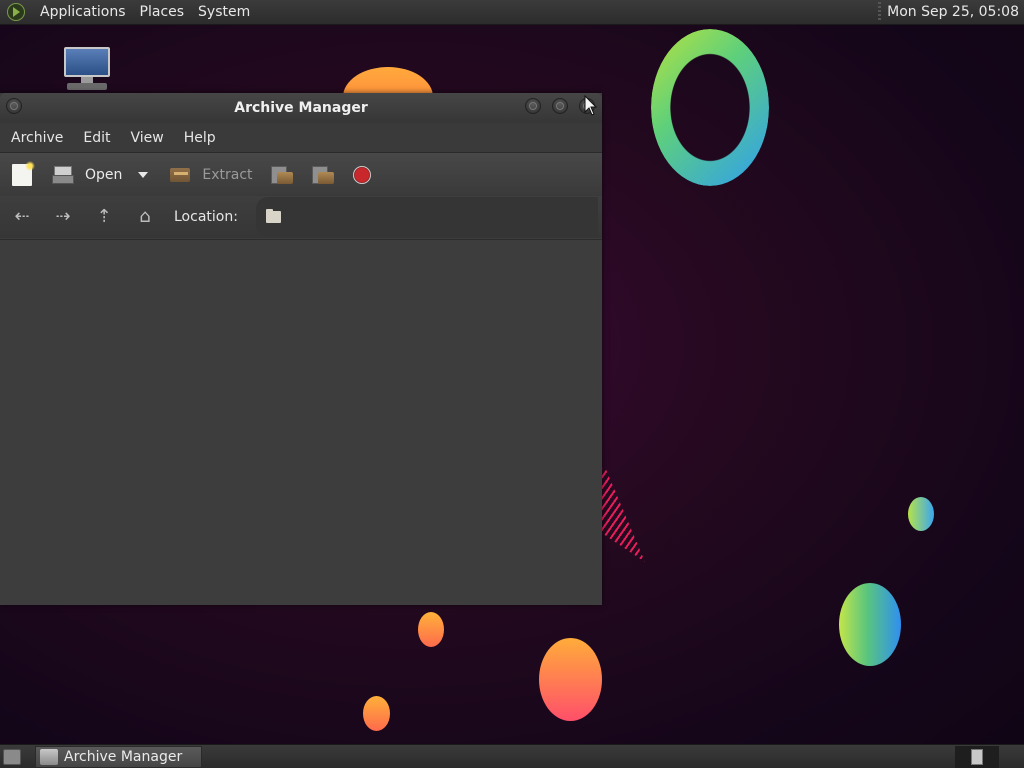 This screenshot has width=1024, height=768. I want to click on wallpaper-stripes, so click(622, 515).